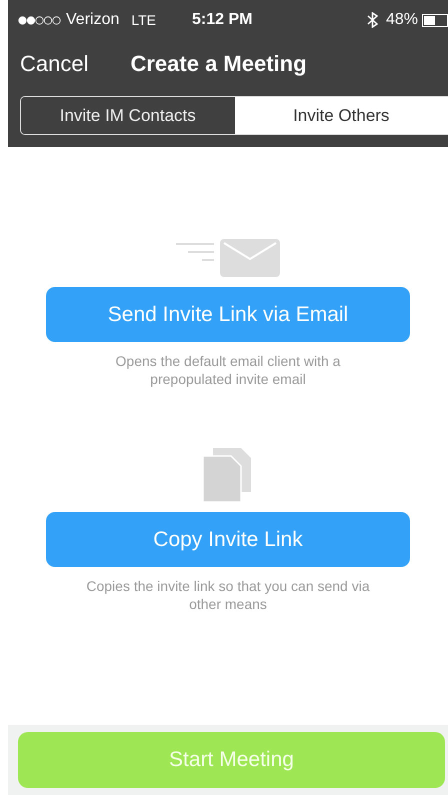 The height and width of the screenshot is (795, 448). Describe the element at coordinates (341, 115) in the screenshot. I see `segment-tab: Invite Others` at that location.